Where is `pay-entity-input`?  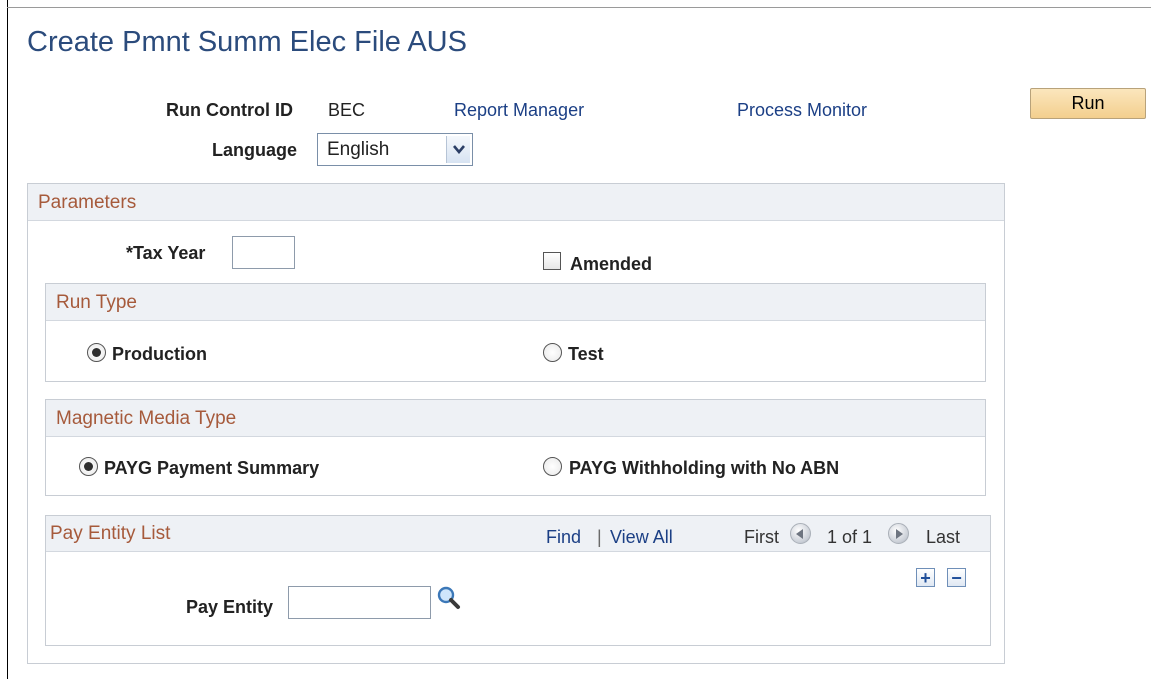 pay-entity-input is located at coordinates (359, 602).